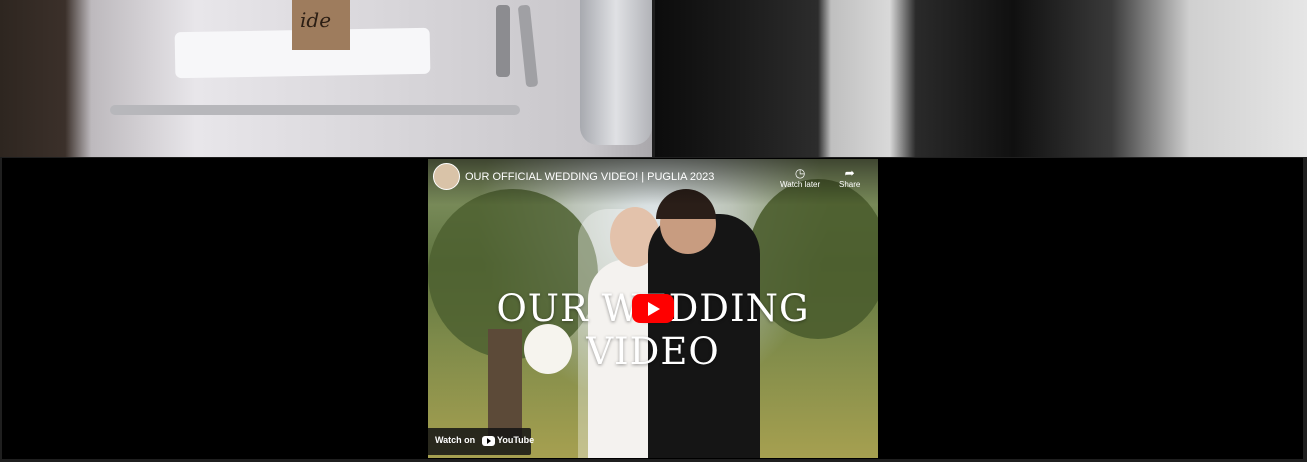 The width and height of the screenshot is (1307, 462). I want to click on knife, so click(315, 110).